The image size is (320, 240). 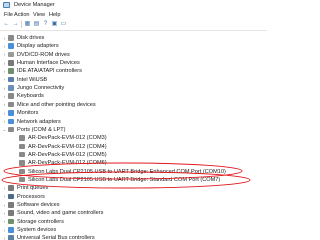 What do you see at coordinates (133, 105) in the screenshot?
I see `tree-item-mice-and-other-pointing-devices: › Mice and other pointing devices` at bounding box center [133, 105].